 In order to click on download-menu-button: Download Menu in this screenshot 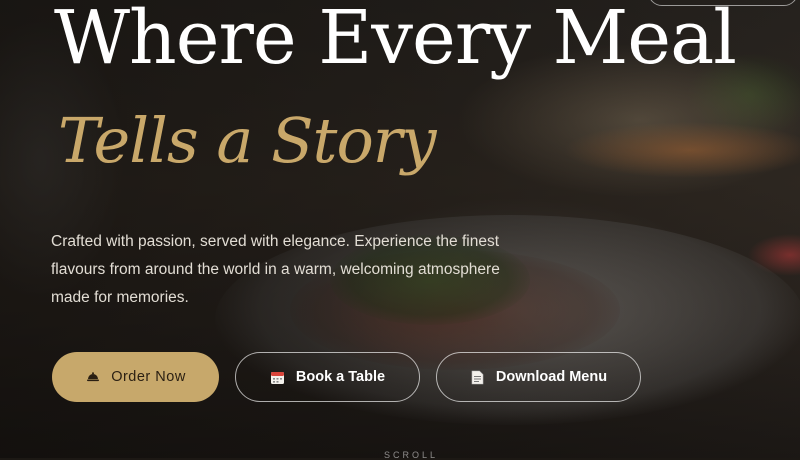, I will do `click(538, 377)`.